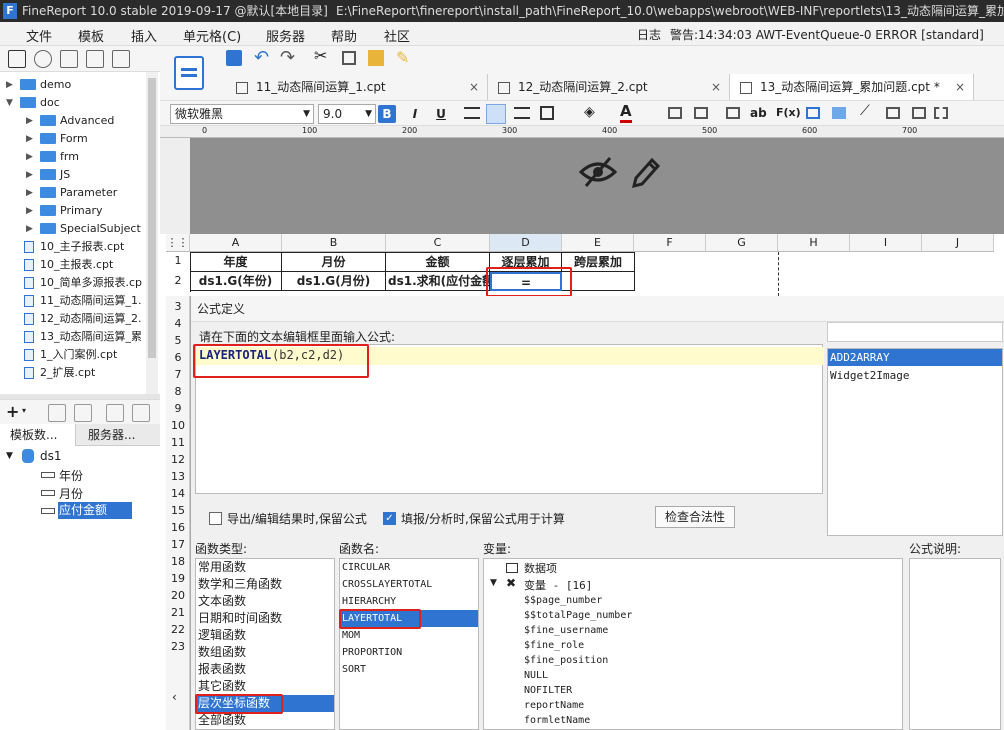 The height and width of the screenshot is (730, 1004). What do you see at coordinates (73, 337) in the screenshot?
I see `tree-item: 13_动态隔间运算_累` at bounding box center [73, 337].